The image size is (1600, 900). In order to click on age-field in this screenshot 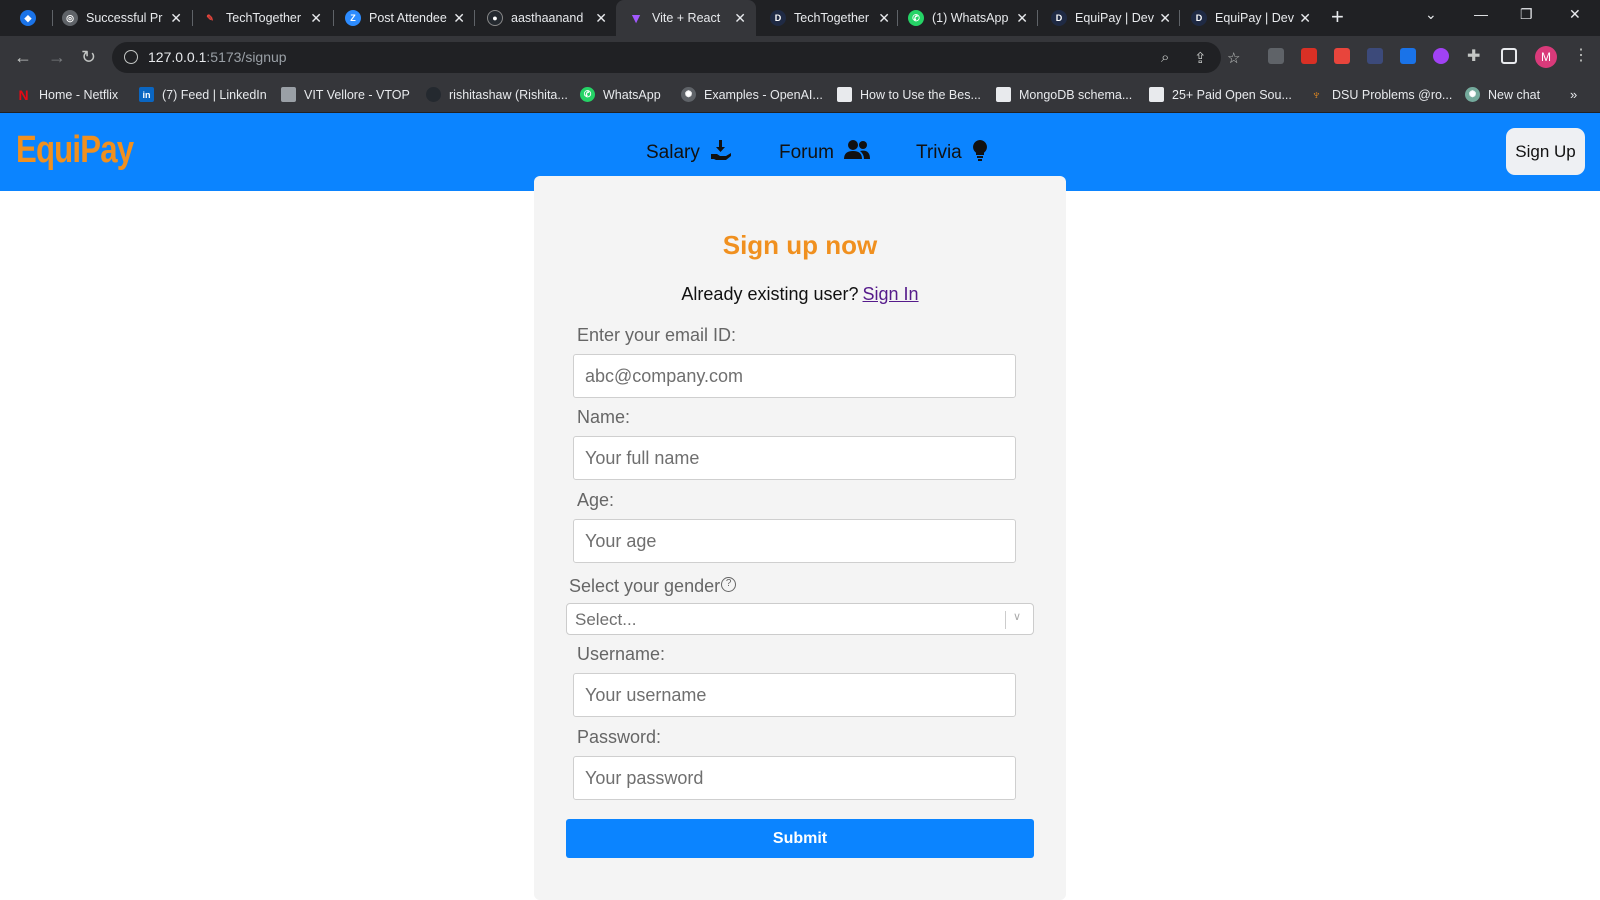, I will do `click(794, 541)`.